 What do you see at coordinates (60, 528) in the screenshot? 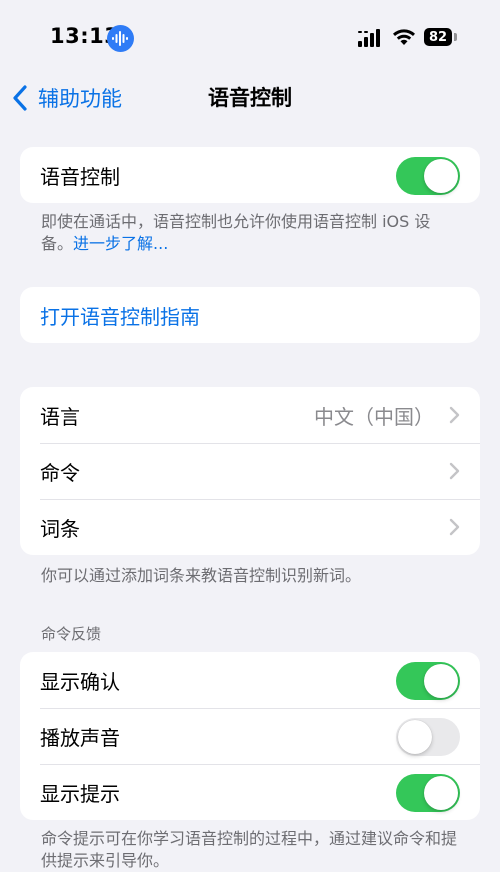
I see `vocabulary-label: 词条` at bounding box center [60, 528].